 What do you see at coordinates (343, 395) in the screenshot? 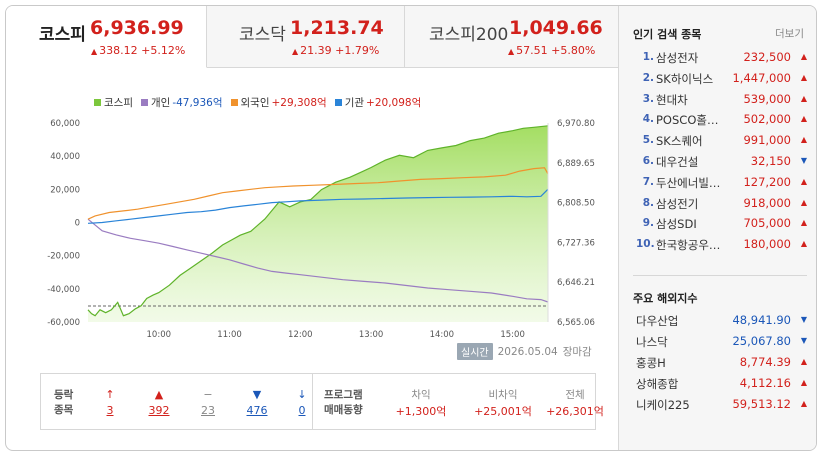
I see `program-label-line1: 프로그램` at bounding box center [343, 395].